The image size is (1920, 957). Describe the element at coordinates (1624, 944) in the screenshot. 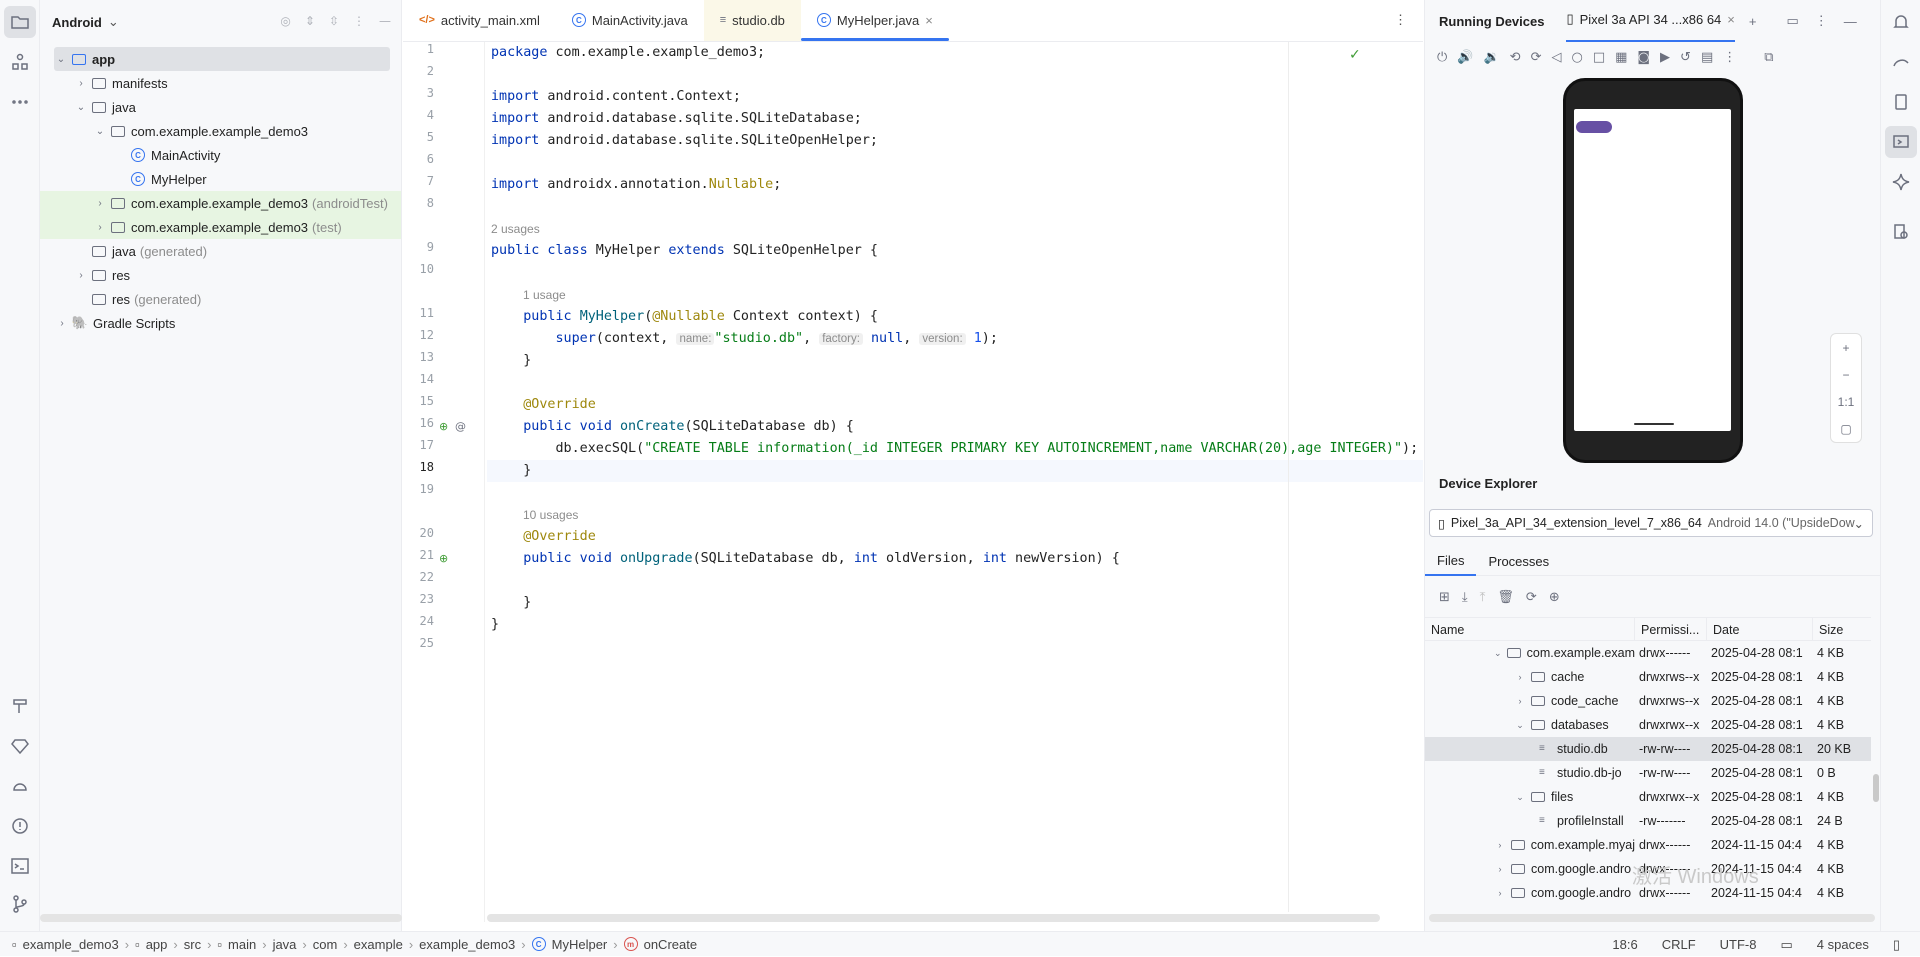

I see `caret-position: 18:6` at that location.